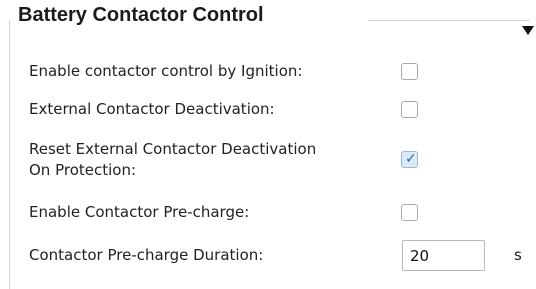 The image size is (536, 289). I want to click on reset-deactivation-checkbox: ✓, so click(409, 159).